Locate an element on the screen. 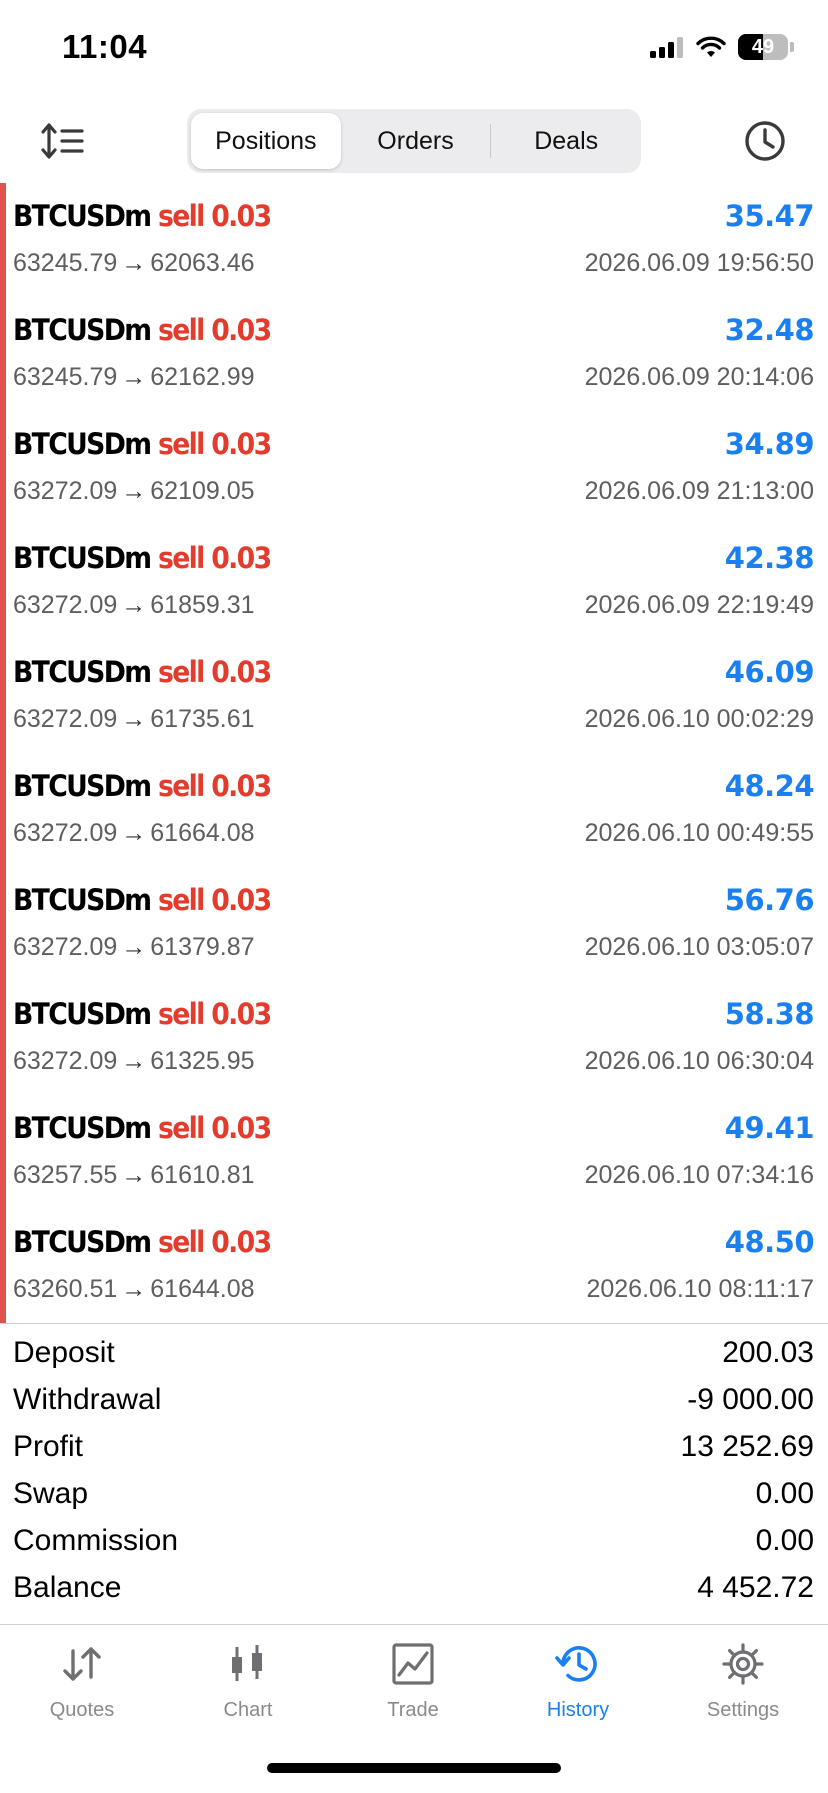 The width and height of the screenshot is (828, 1793). position-profit: 58.38 is located at coordinates (769, 1014).